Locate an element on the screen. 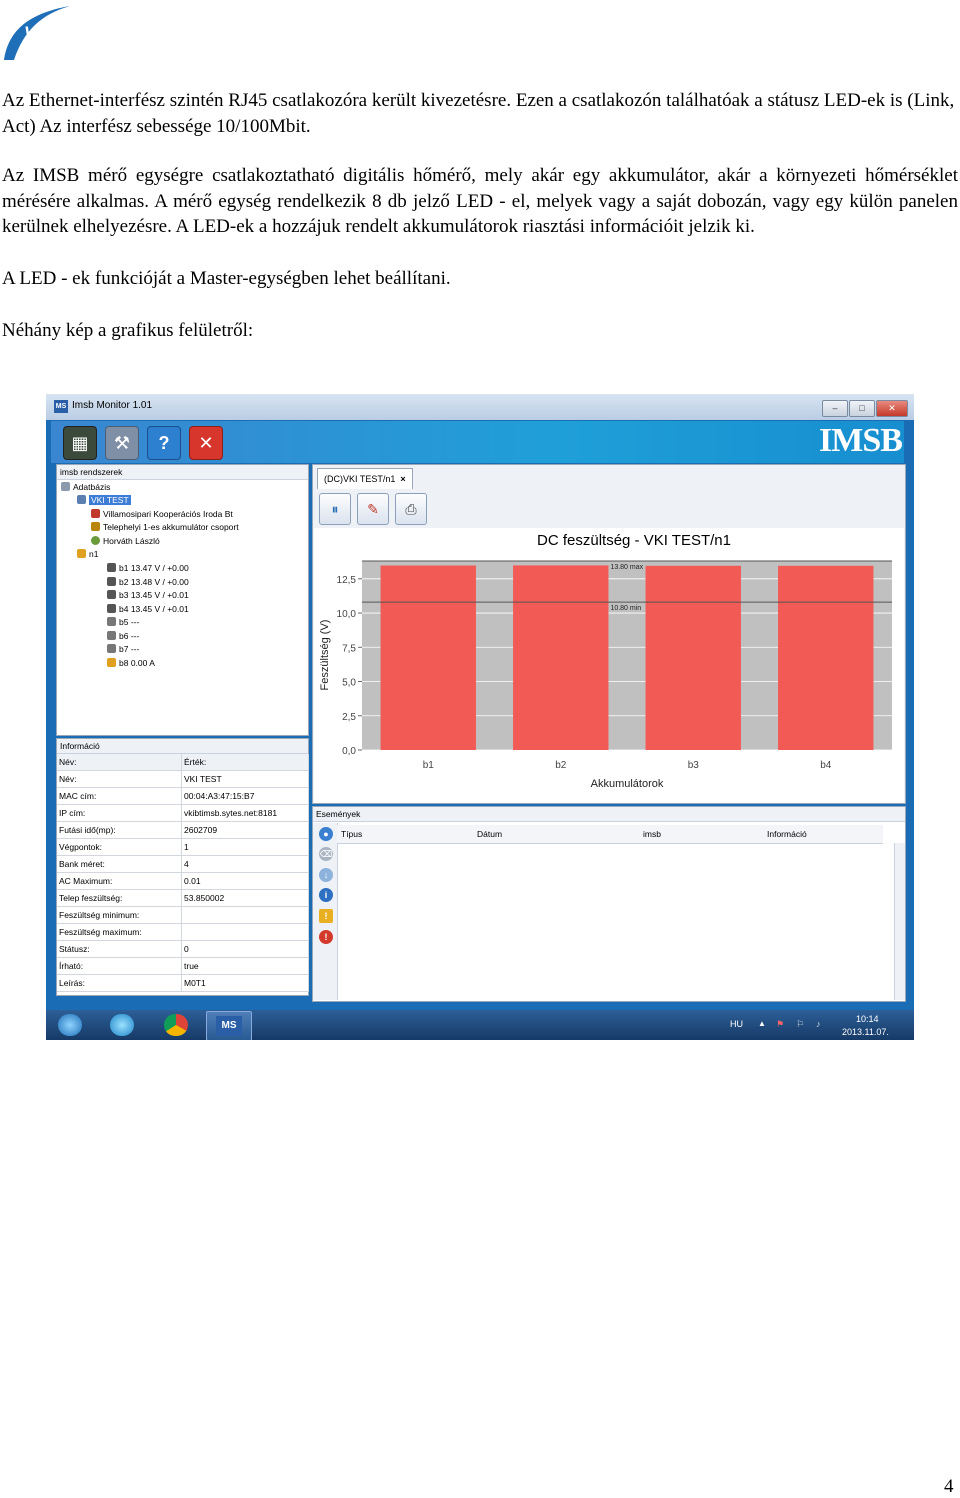 The image size is (960, 1498). col-info: Információ is located at coordinates (787, 834).